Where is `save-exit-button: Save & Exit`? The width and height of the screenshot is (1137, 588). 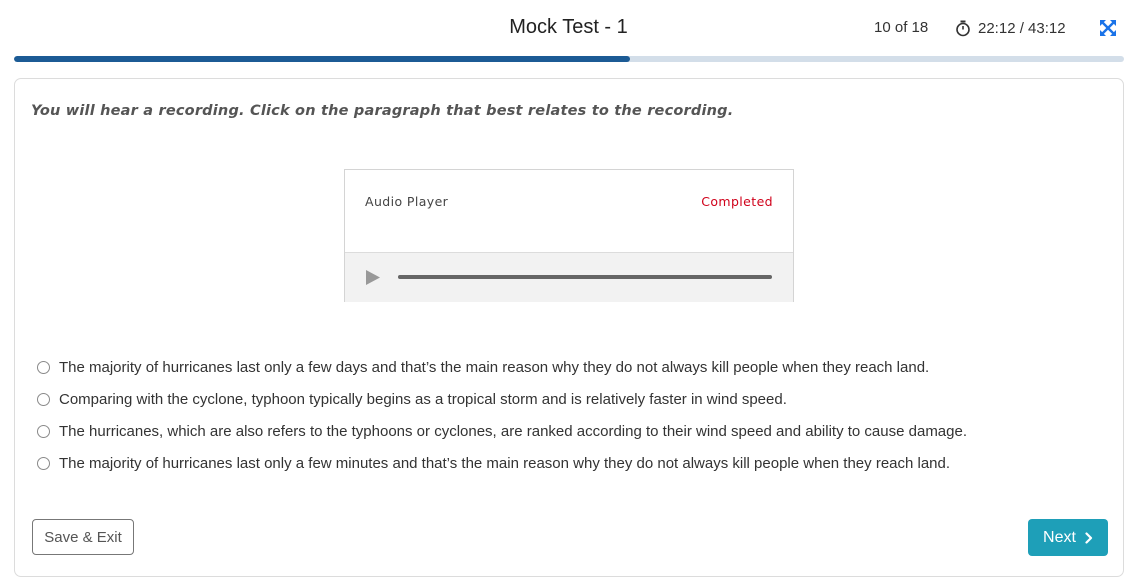 save-exit-button: Save & Exit is located at coordinates (83, 537).